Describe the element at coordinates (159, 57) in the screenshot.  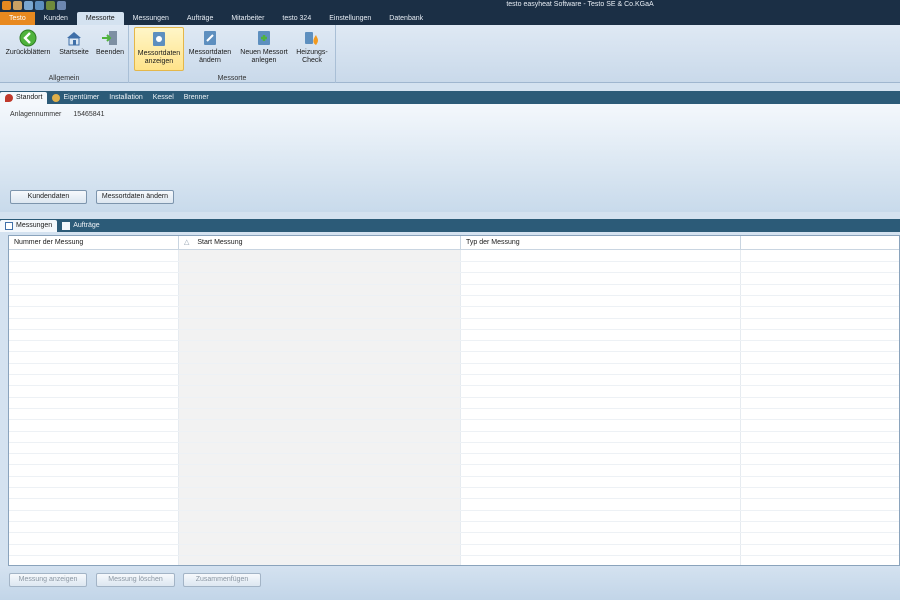
I see `show-location-label: Messortdaten anzeigen` at that location.